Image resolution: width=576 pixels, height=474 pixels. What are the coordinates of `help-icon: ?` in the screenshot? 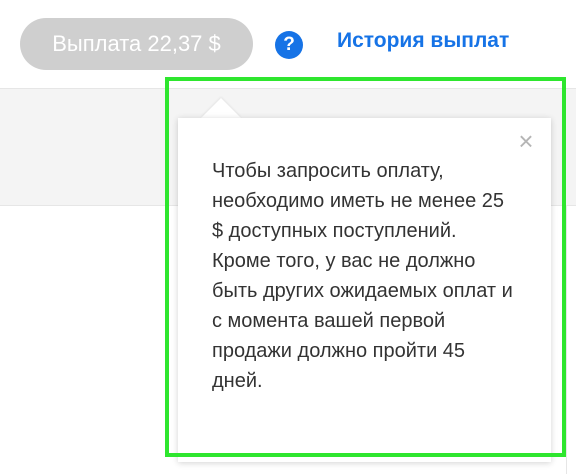 It's located at (289, 45).